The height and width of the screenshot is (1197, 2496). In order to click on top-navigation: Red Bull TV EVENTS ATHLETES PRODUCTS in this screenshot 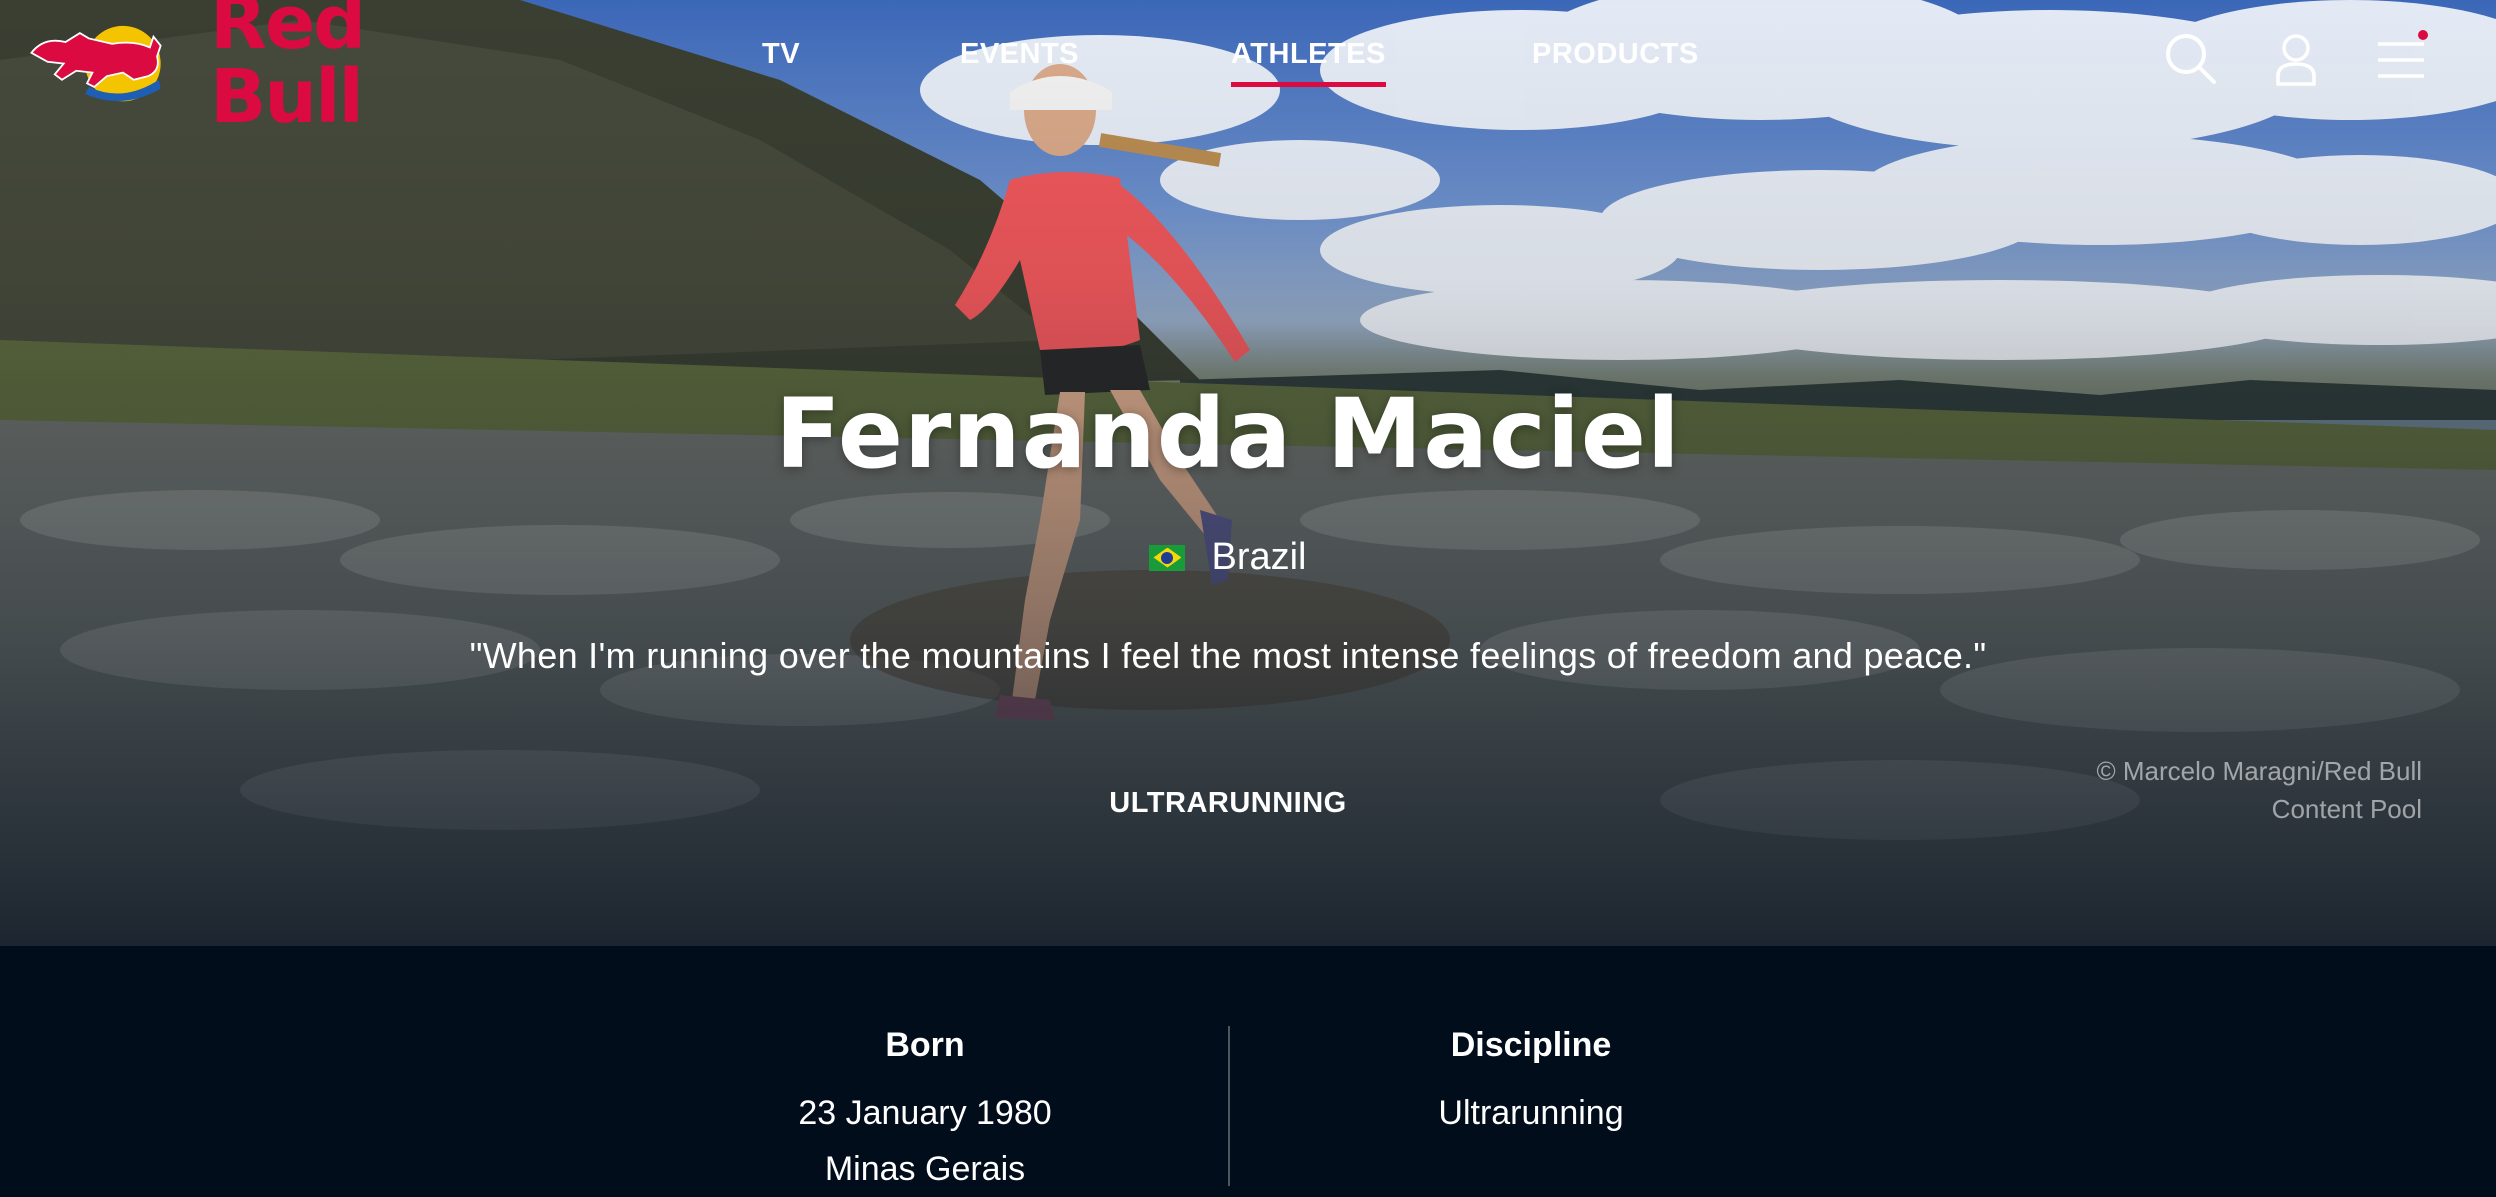, I will do `click(1248, 67)`.